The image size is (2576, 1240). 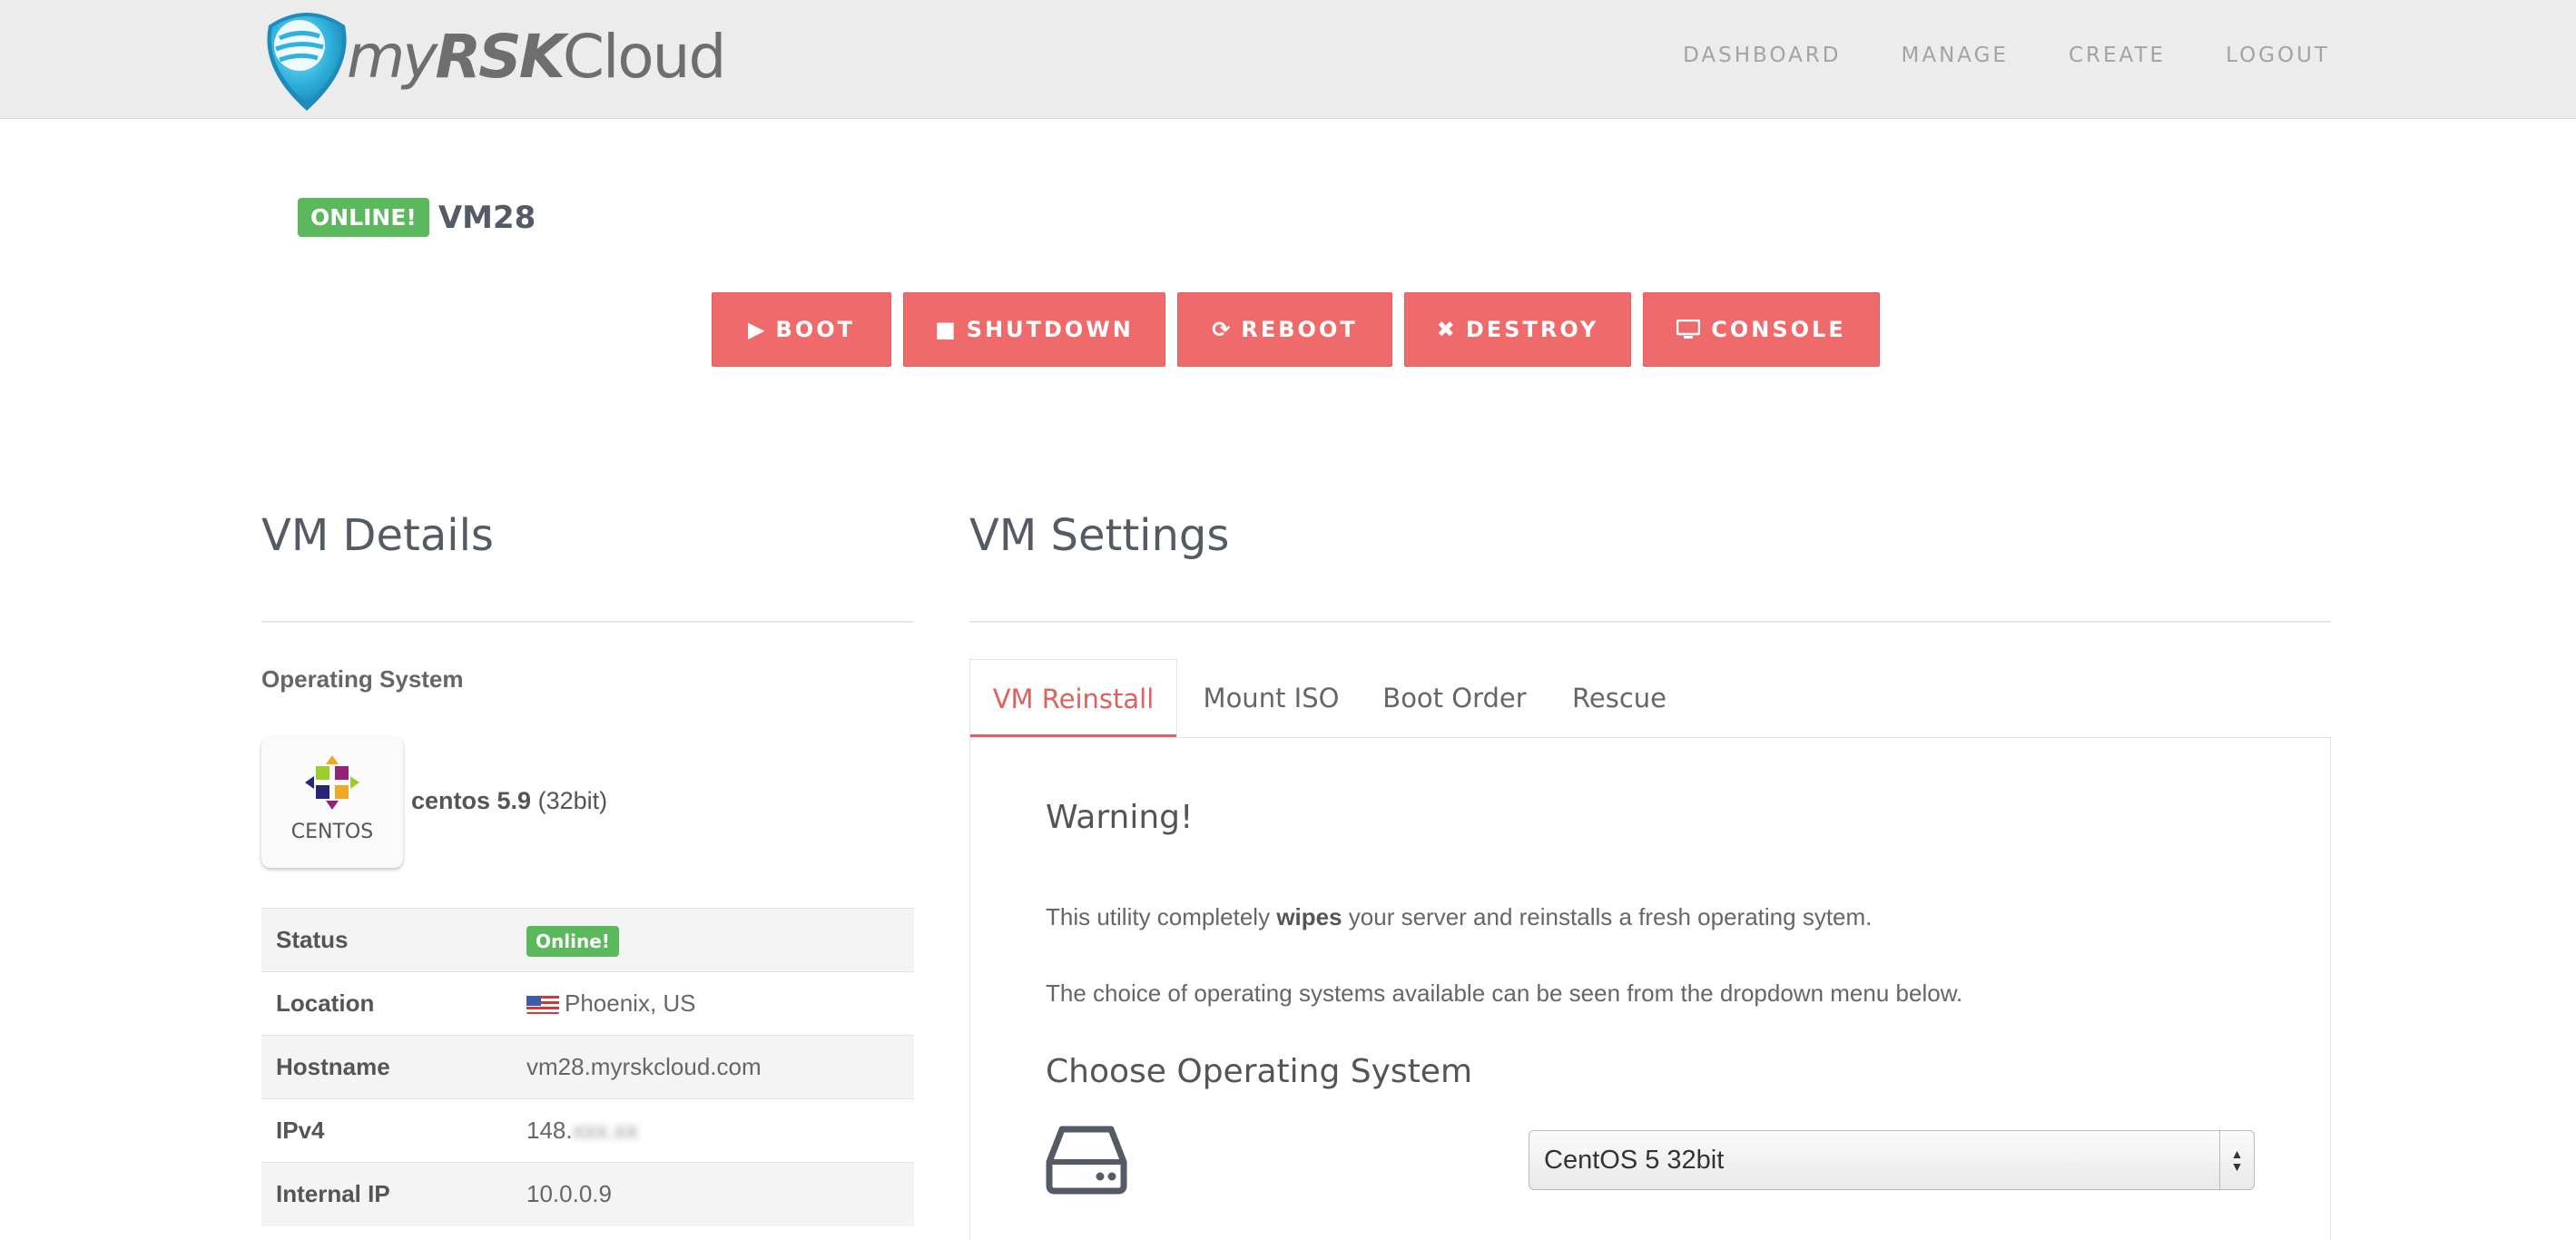 What do you see at coordinates (1955, 55) in the screenshot?
I see `nav-manage: MANAGE` at bounding box center [1955, 55].